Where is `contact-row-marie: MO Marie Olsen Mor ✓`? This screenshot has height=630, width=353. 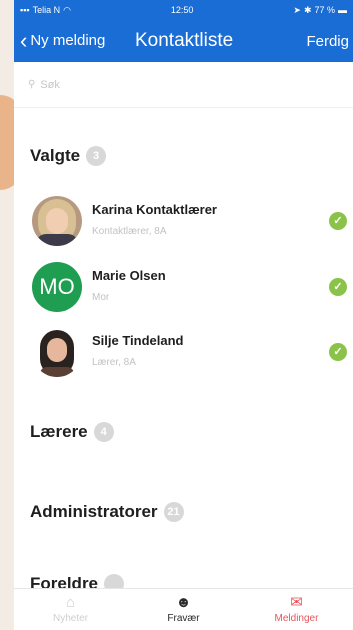 contact-row-marie: MO Marie Olsen Mor ✓ is located at coordinates (183, 287).